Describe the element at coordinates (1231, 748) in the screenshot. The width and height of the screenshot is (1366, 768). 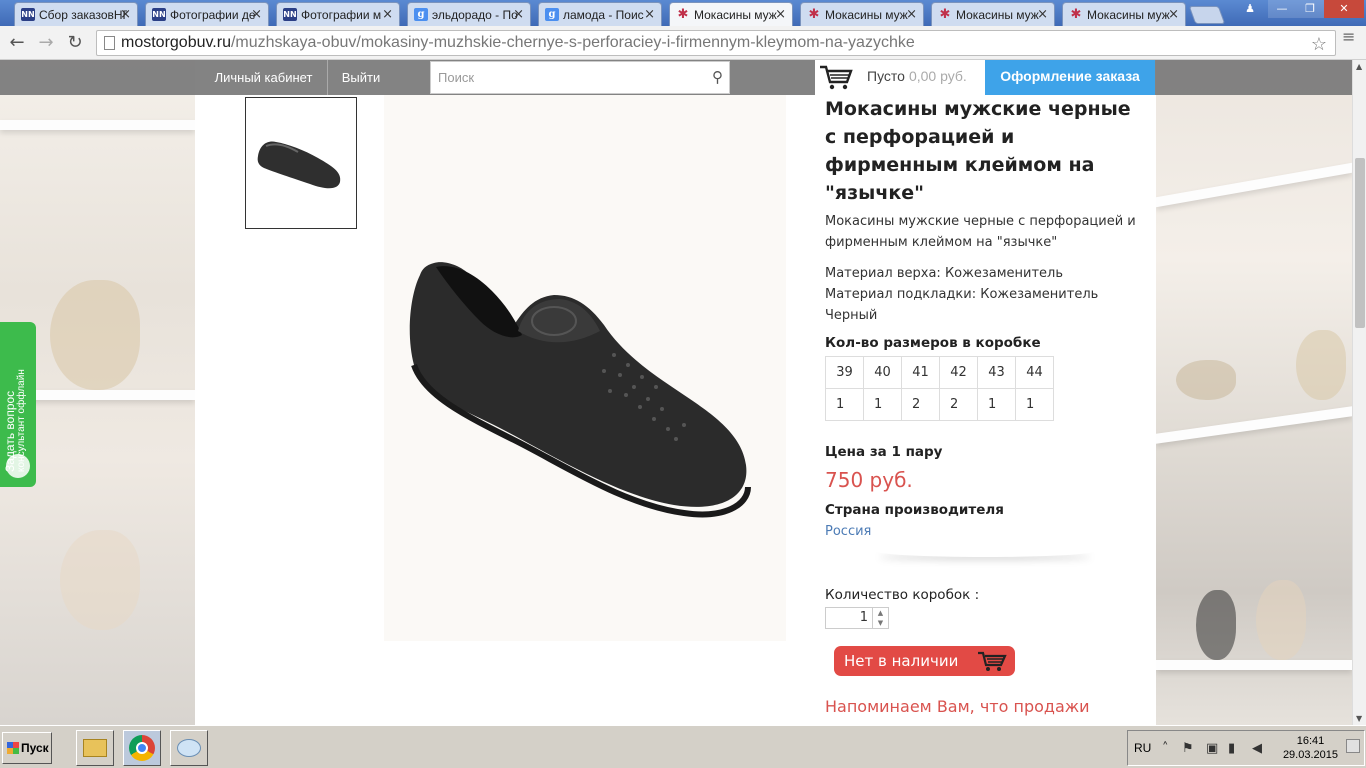
I see `network-signal-icon: ▮` at that location.